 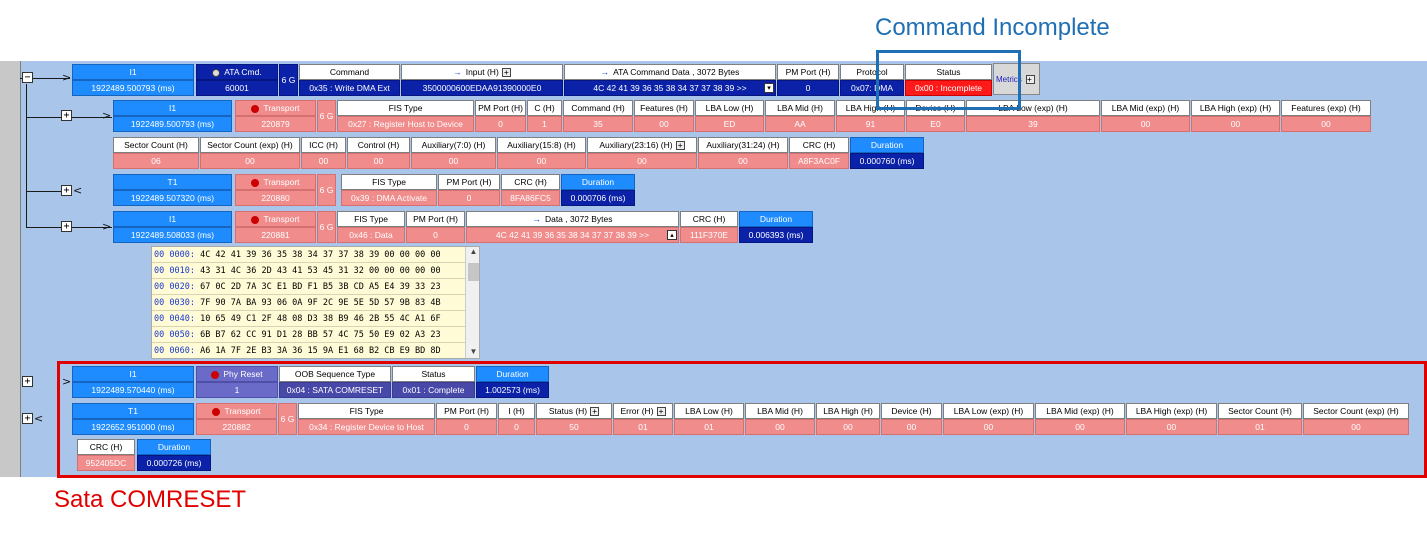 What do you see at coordinates (1326, 108) in the screenshot?
I see `row2-header-12: Features (exp) (H)` at bounding box center [1326, 108].